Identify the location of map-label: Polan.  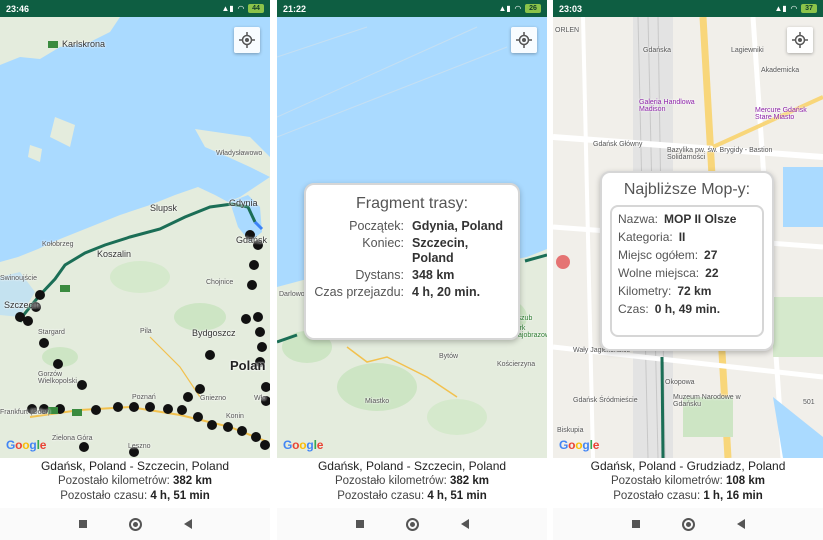
(248, 365).